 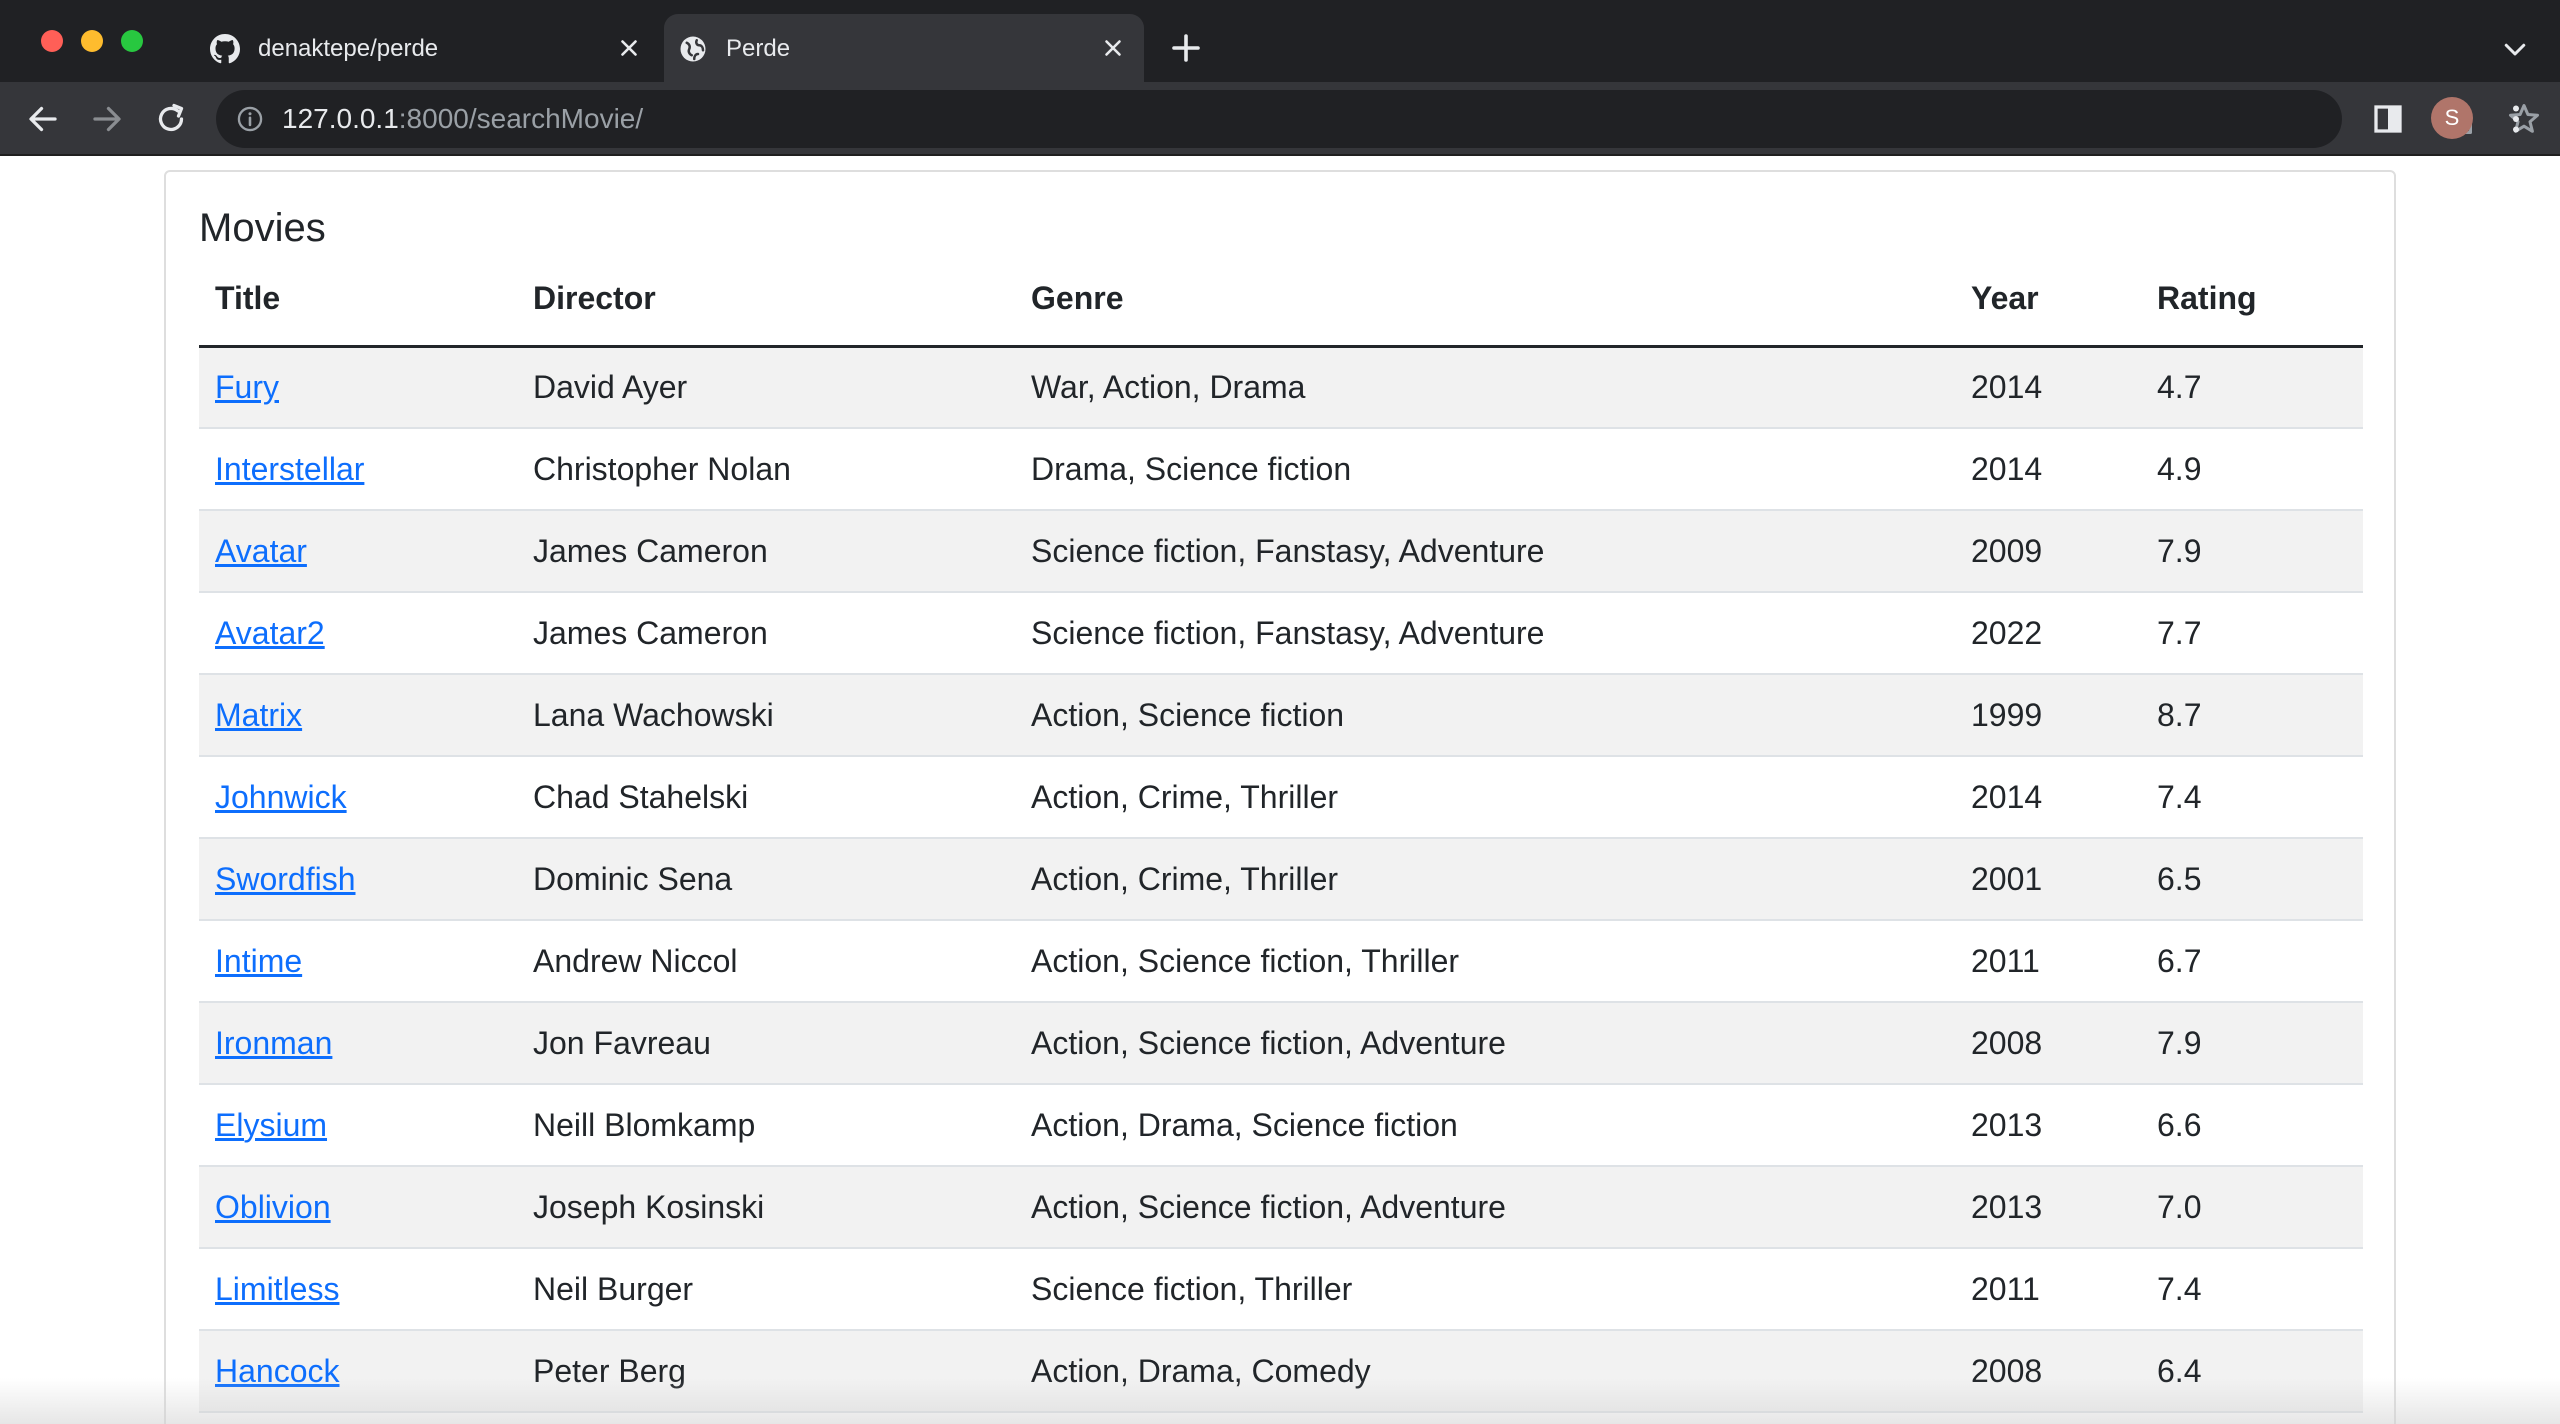 I want to click on tab-strip: denaktepe/perde Perde, so click(x=1280, y=41).